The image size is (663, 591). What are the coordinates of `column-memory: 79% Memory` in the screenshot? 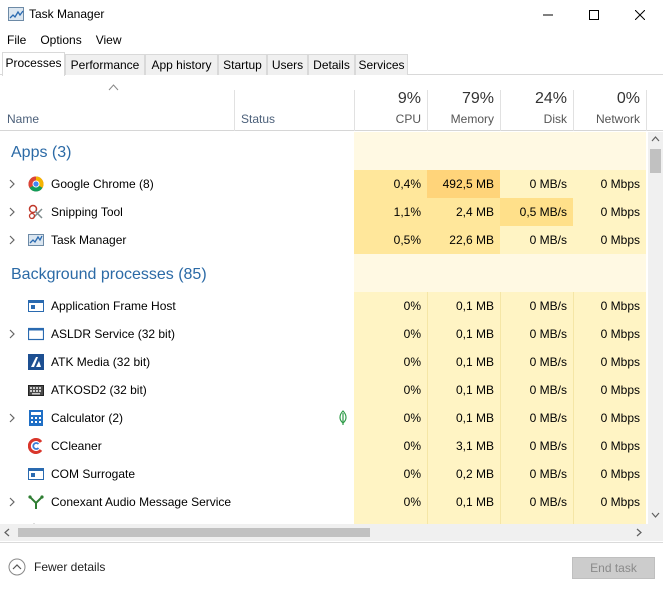 It's located at (463, 103).